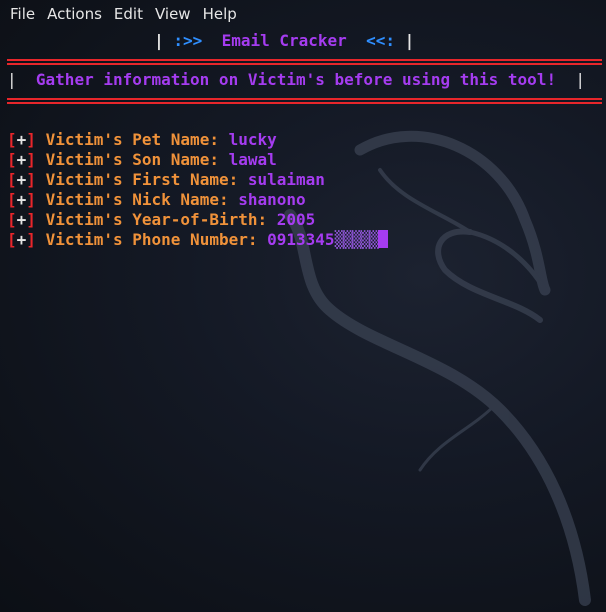 The width and height of the screenshot is (606, 612). What do you see at coordinates (74, 14) in the screenshot?
I see `menu-actions: Actions` at bounding box center [74, 14].